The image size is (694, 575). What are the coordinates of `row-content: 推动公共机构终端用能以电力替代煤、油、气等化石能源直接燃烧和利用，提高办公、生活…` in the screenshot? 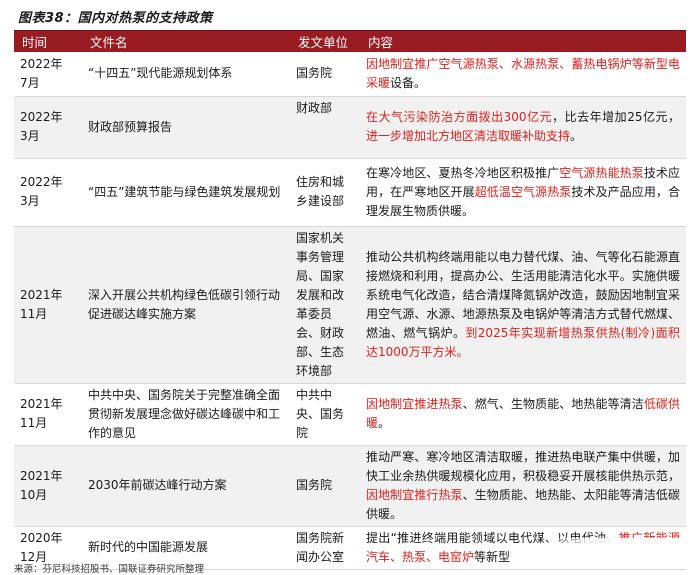 It's located at (523, 305).